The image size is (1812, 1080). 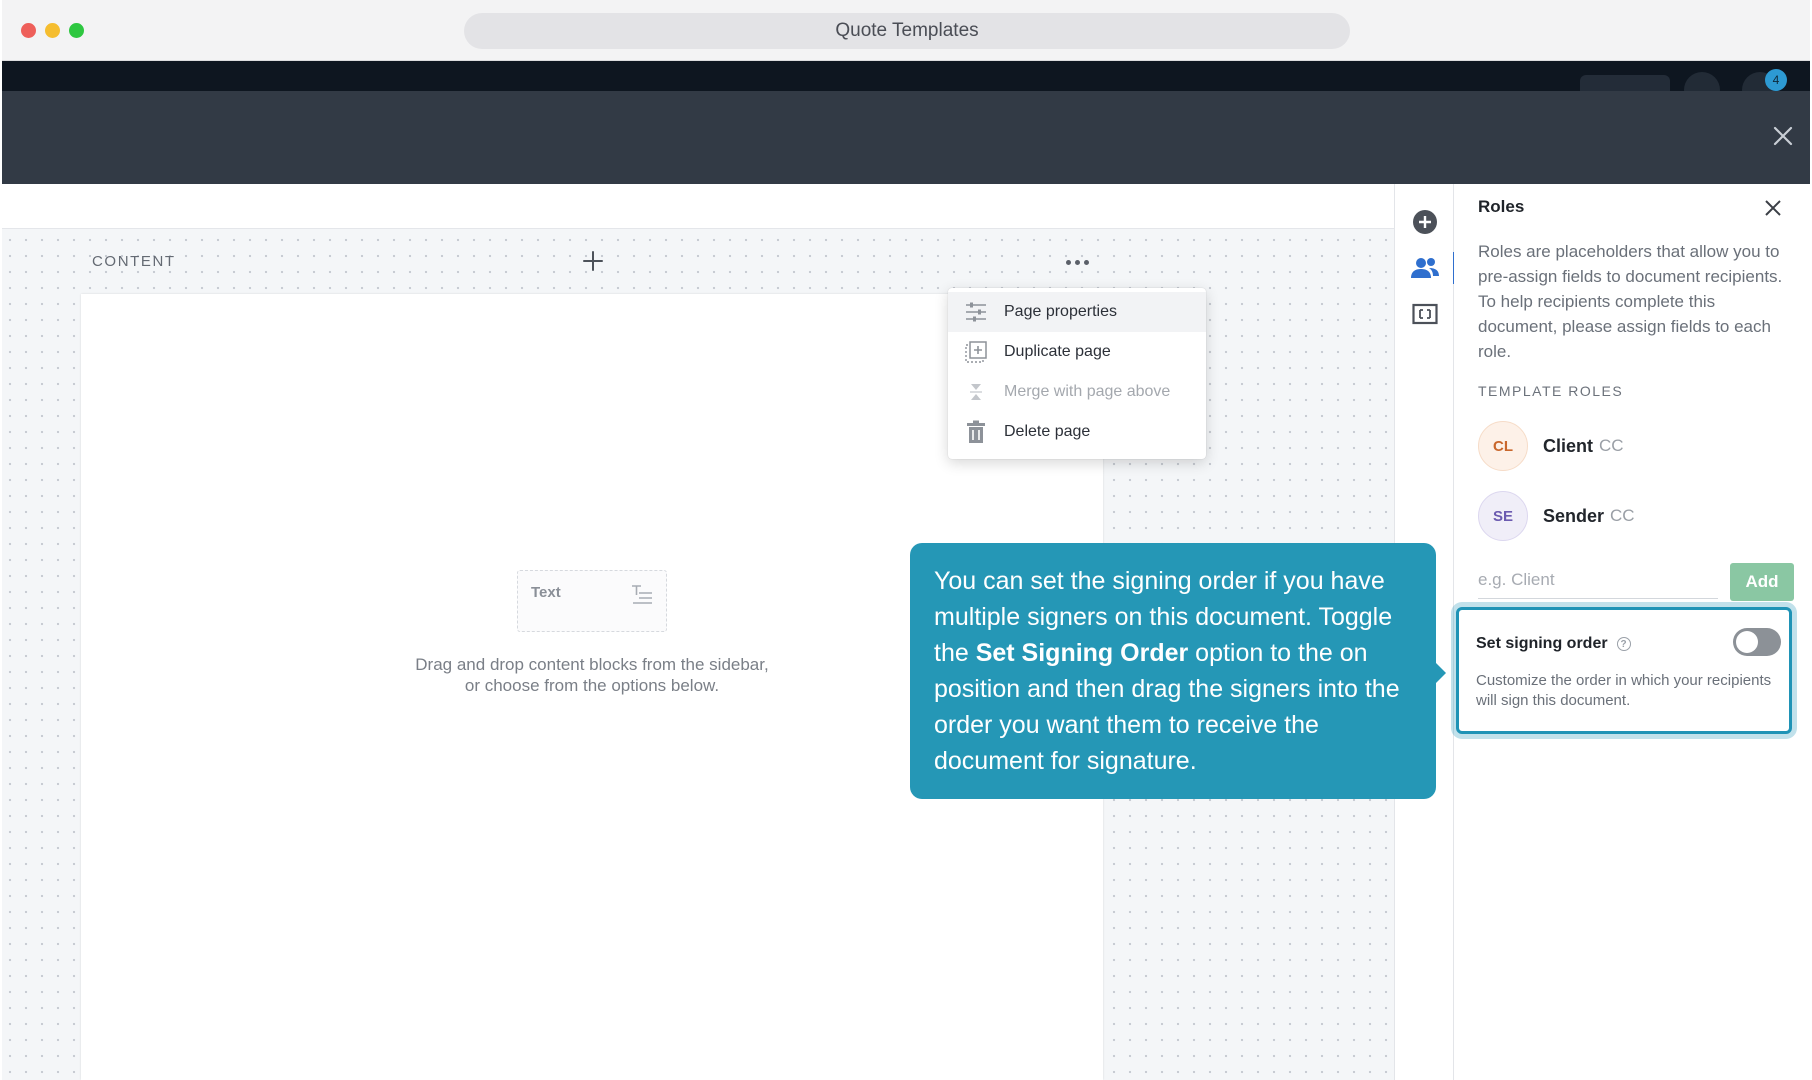 I want to click on menu-item-label: Delete page, so click(x=1047, y=431).